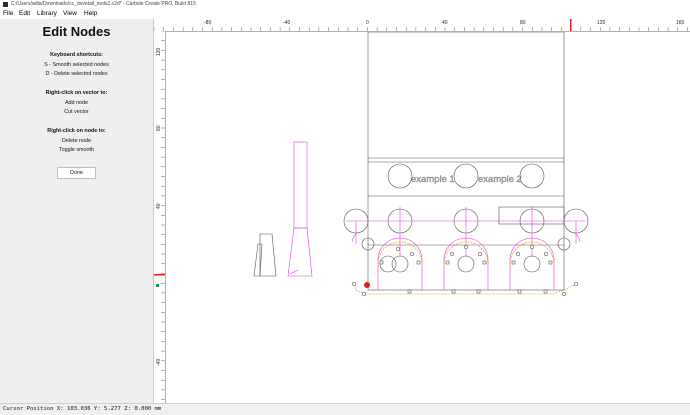  I want to click on vector-title: Right-click on vector to:, so click(76, 93).